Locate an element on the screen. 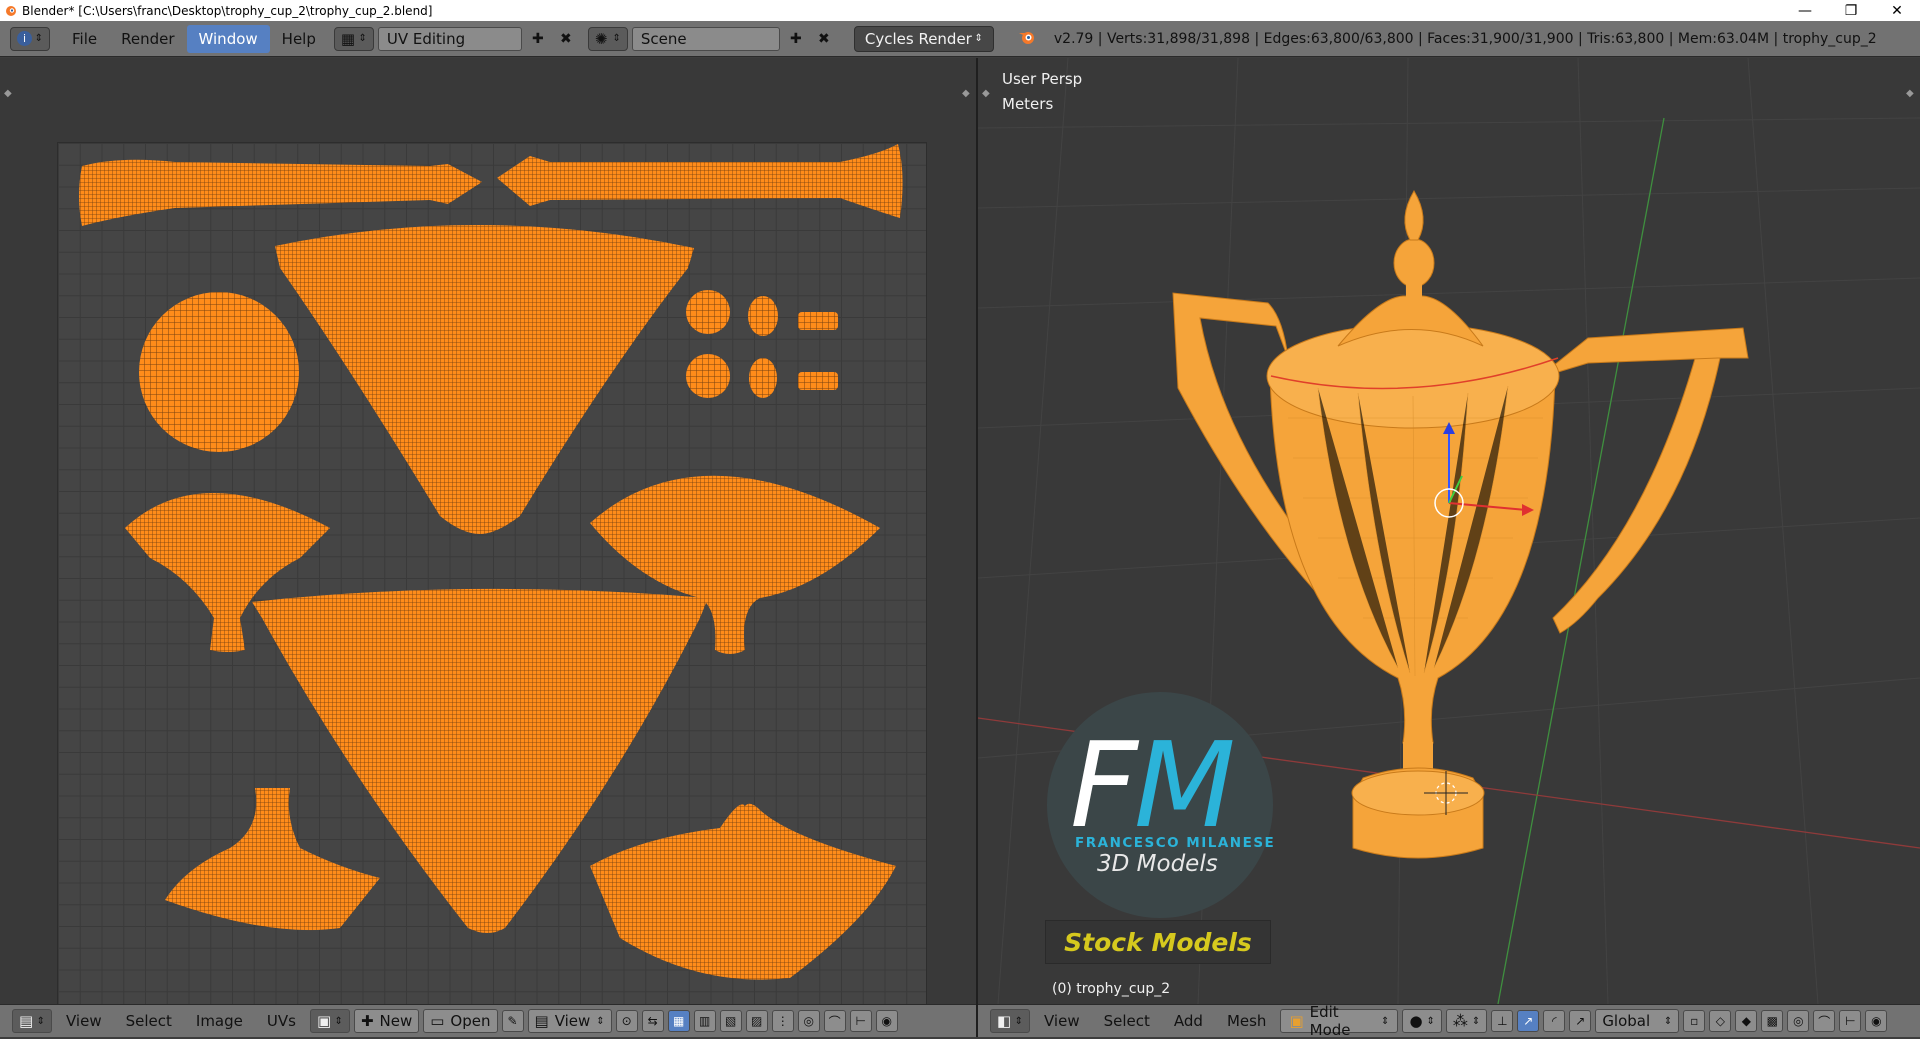  manipulator-toggle-icon: ⊥ is located at coordinates (1502, 1021).